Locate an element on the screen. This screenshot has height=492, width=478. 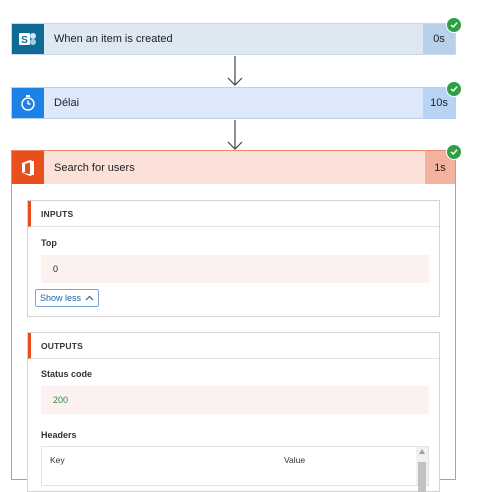
show-less-label: Show less is located at coordinates (61, 298).